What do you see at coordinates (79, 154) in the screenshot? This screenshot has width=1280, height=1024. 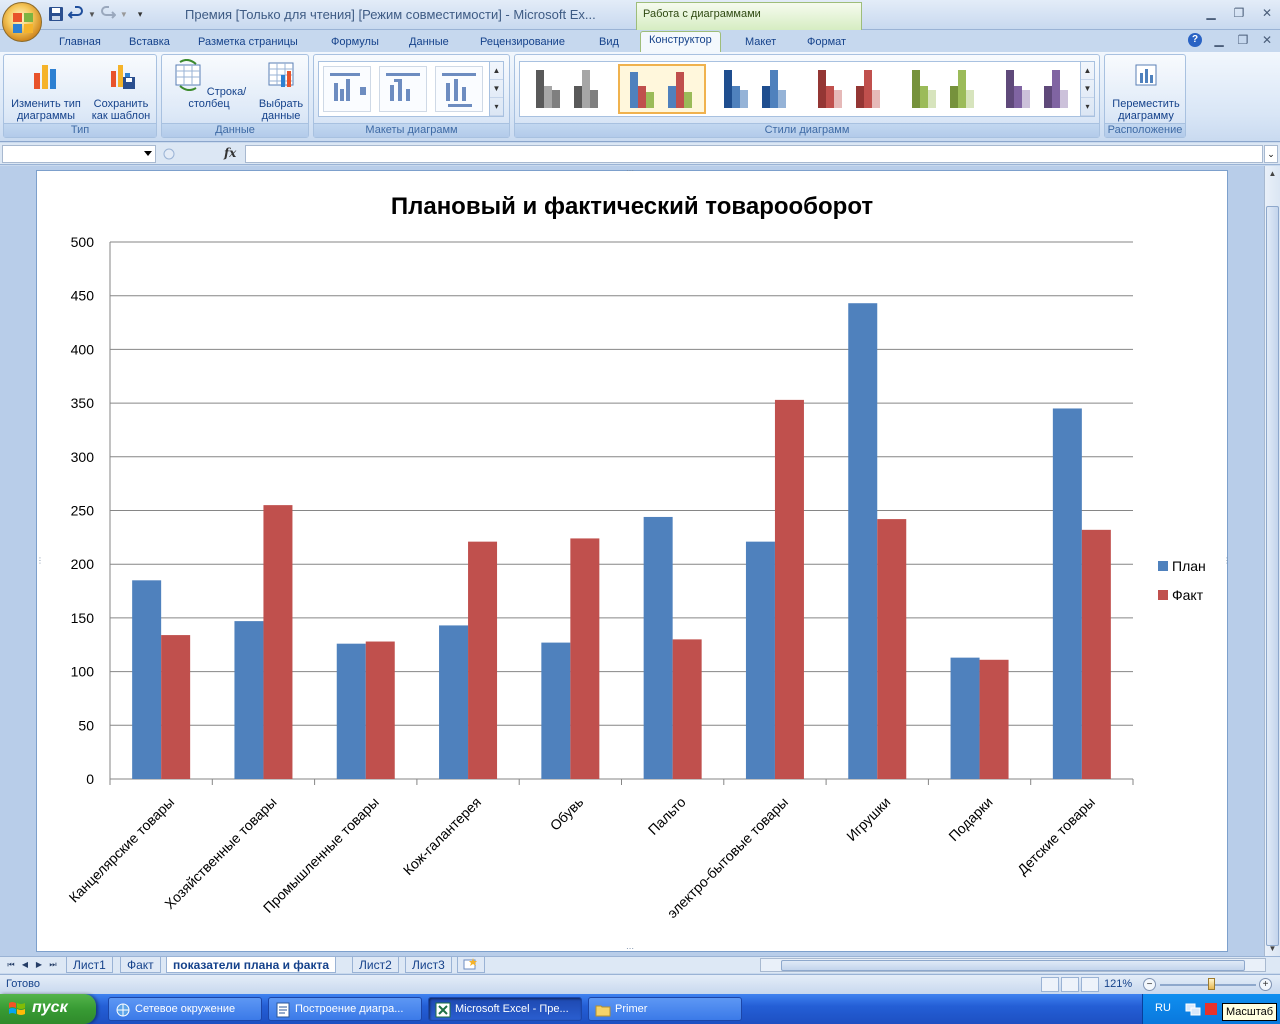 I see `name-box` at bounding box center [79, 154].